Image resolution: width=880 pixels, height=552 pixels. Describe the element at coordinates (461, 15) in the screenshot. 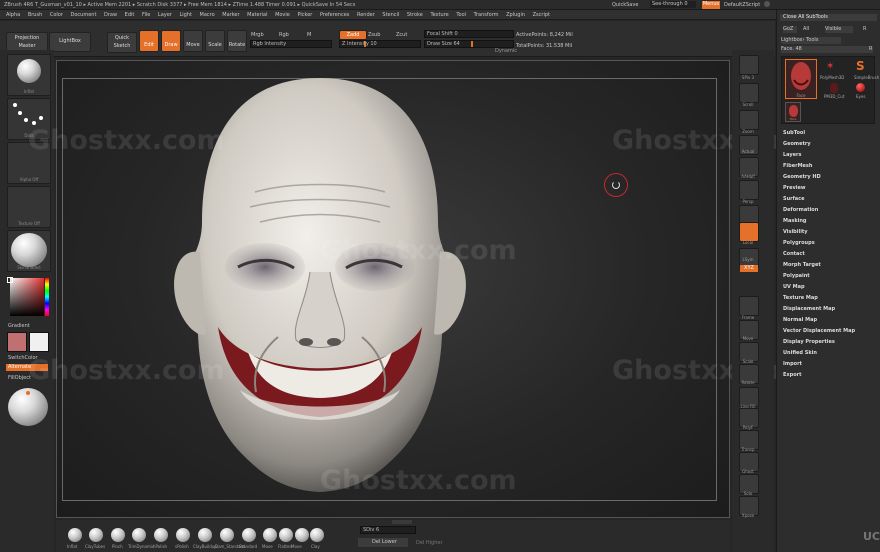

I see `menu-tool: Tool` at that location.